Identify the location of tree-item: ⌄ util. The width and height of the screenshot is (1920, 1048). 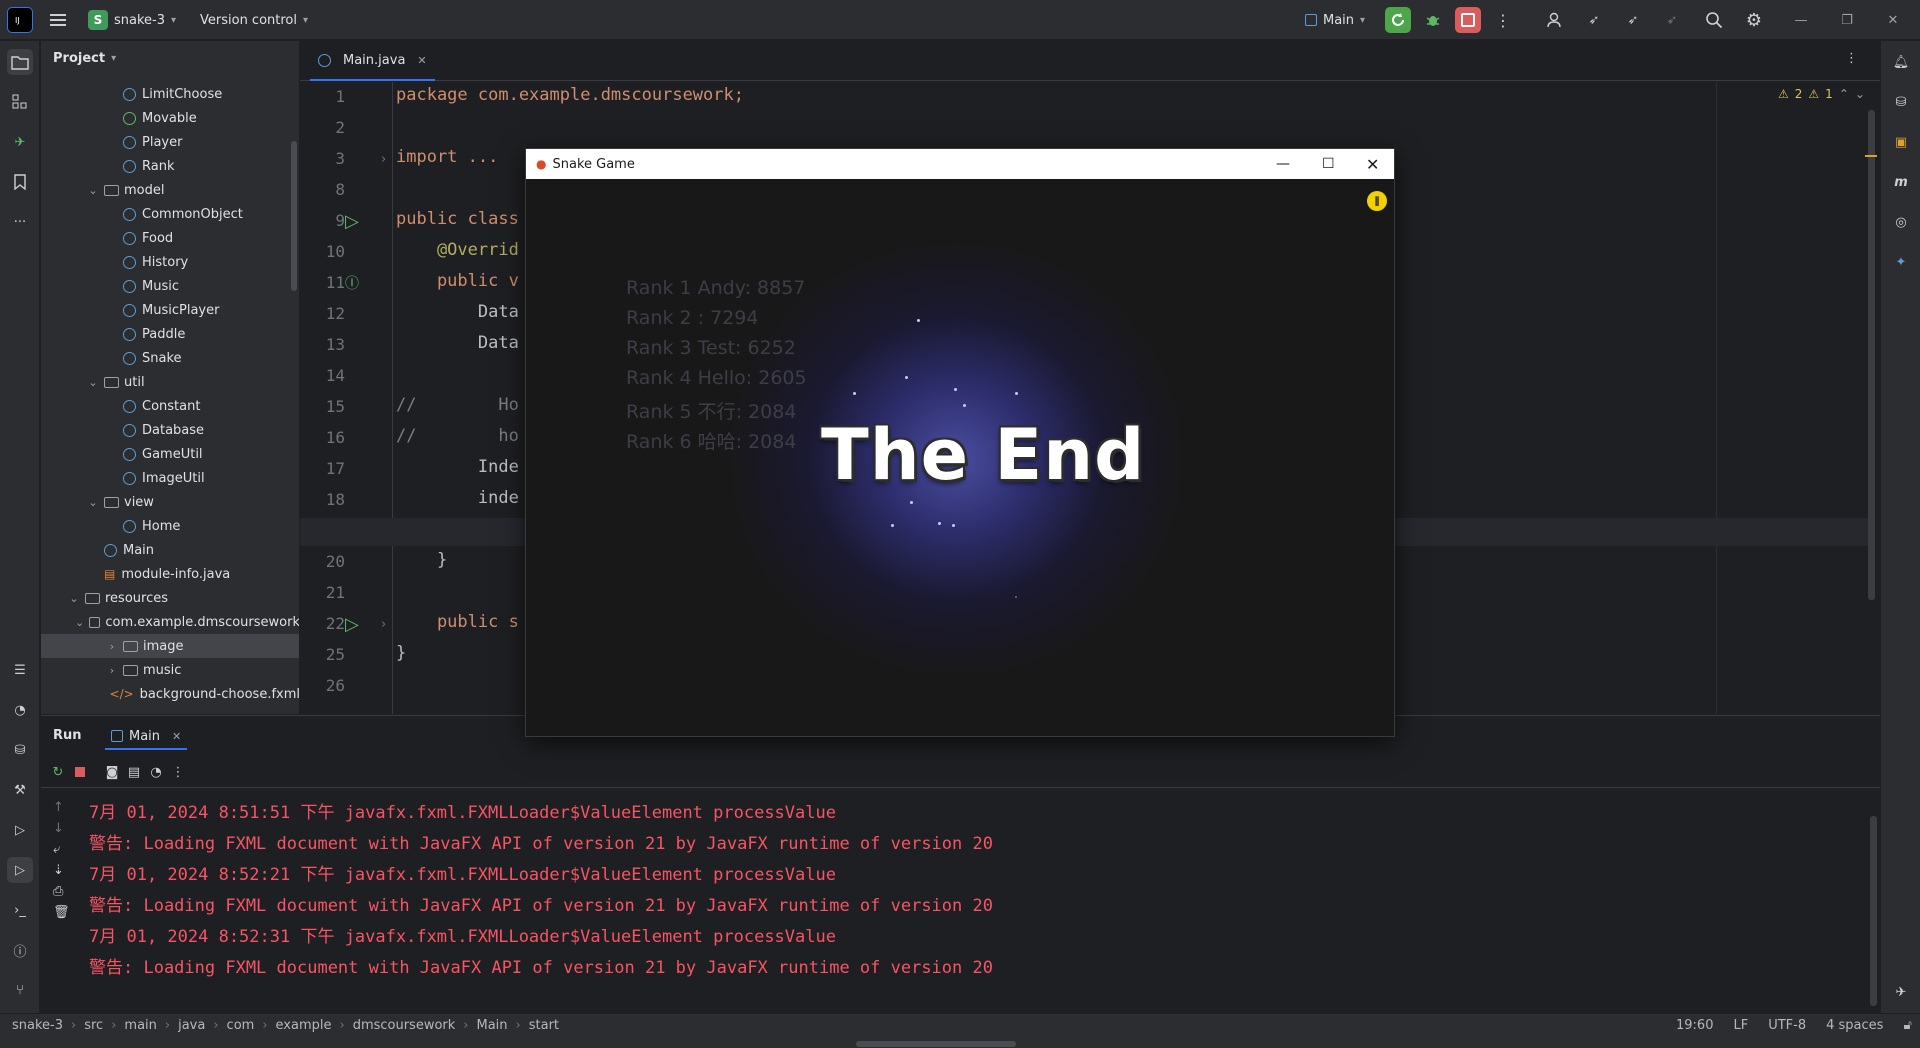
(170, 382).